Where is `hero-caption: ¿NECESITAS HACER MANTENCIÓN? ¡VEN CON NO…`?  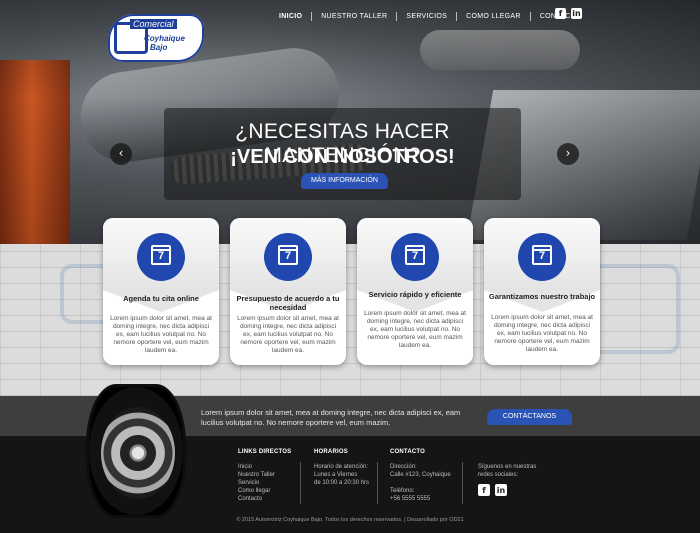 hero-caption: ¿NECESITAS HACER MANTENCIÓN? ¡VEN CON NO… is located at coordinates (342, 154).